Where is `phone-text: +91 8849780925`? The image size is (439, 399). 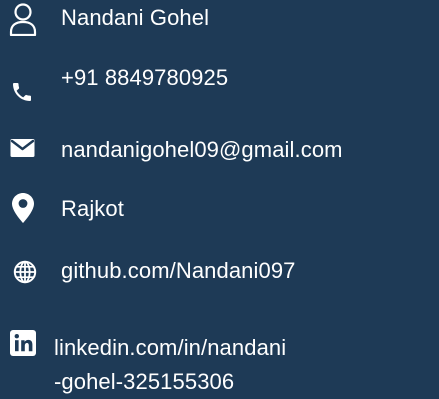 phone-text: +91 8849780925 is located at coordinates (144, 78).